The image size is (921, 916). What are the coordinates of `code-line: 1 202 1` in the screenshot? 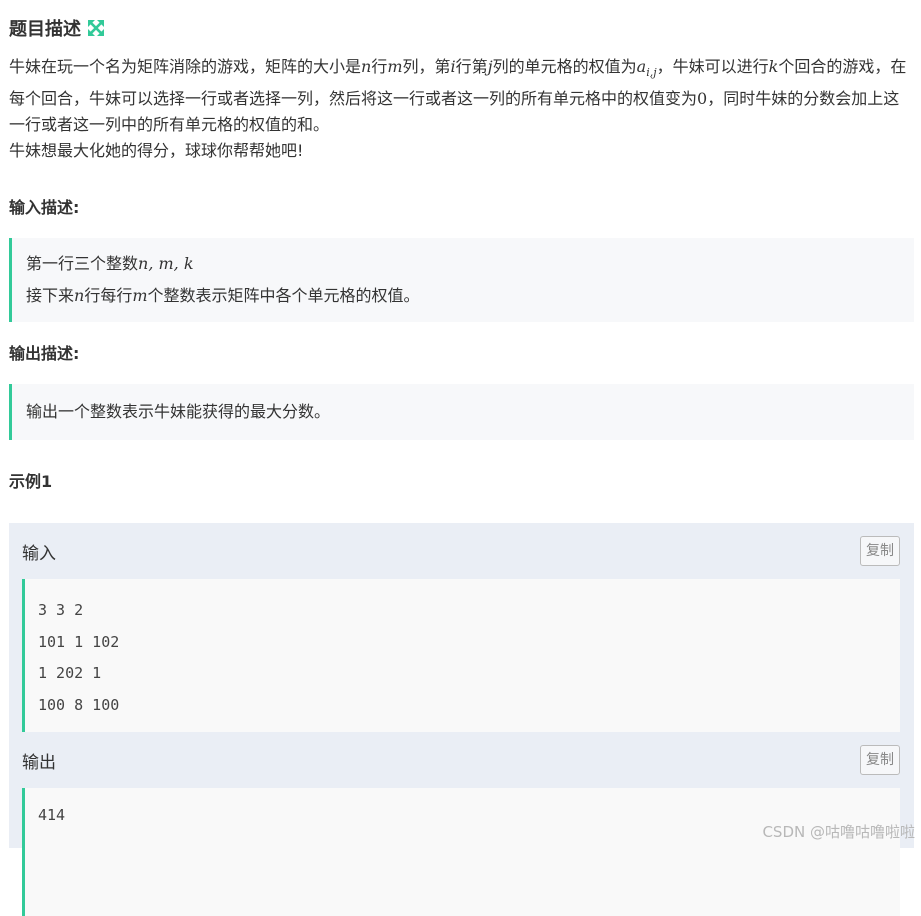 It's located at (70, 673).